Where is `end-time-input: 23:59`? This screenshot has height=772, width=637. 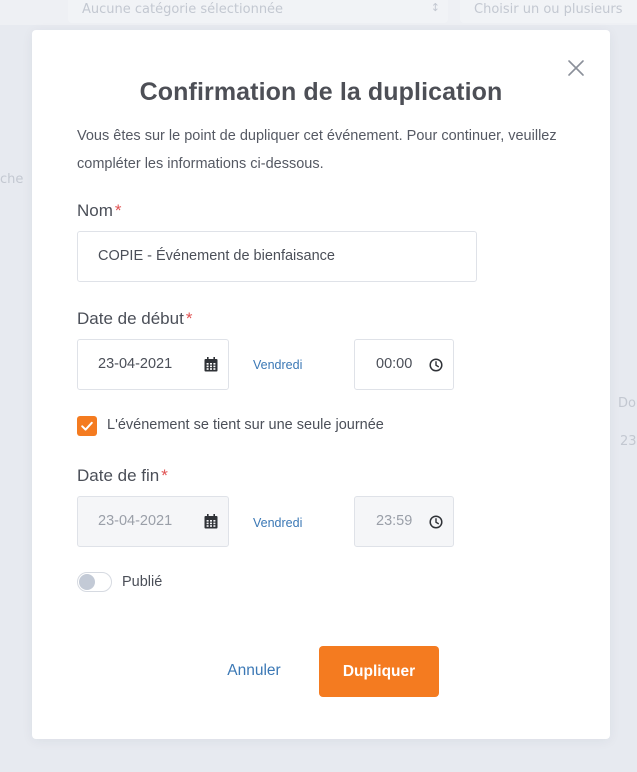 end-time-input: 23:59 is located at coordinates (404, 521).